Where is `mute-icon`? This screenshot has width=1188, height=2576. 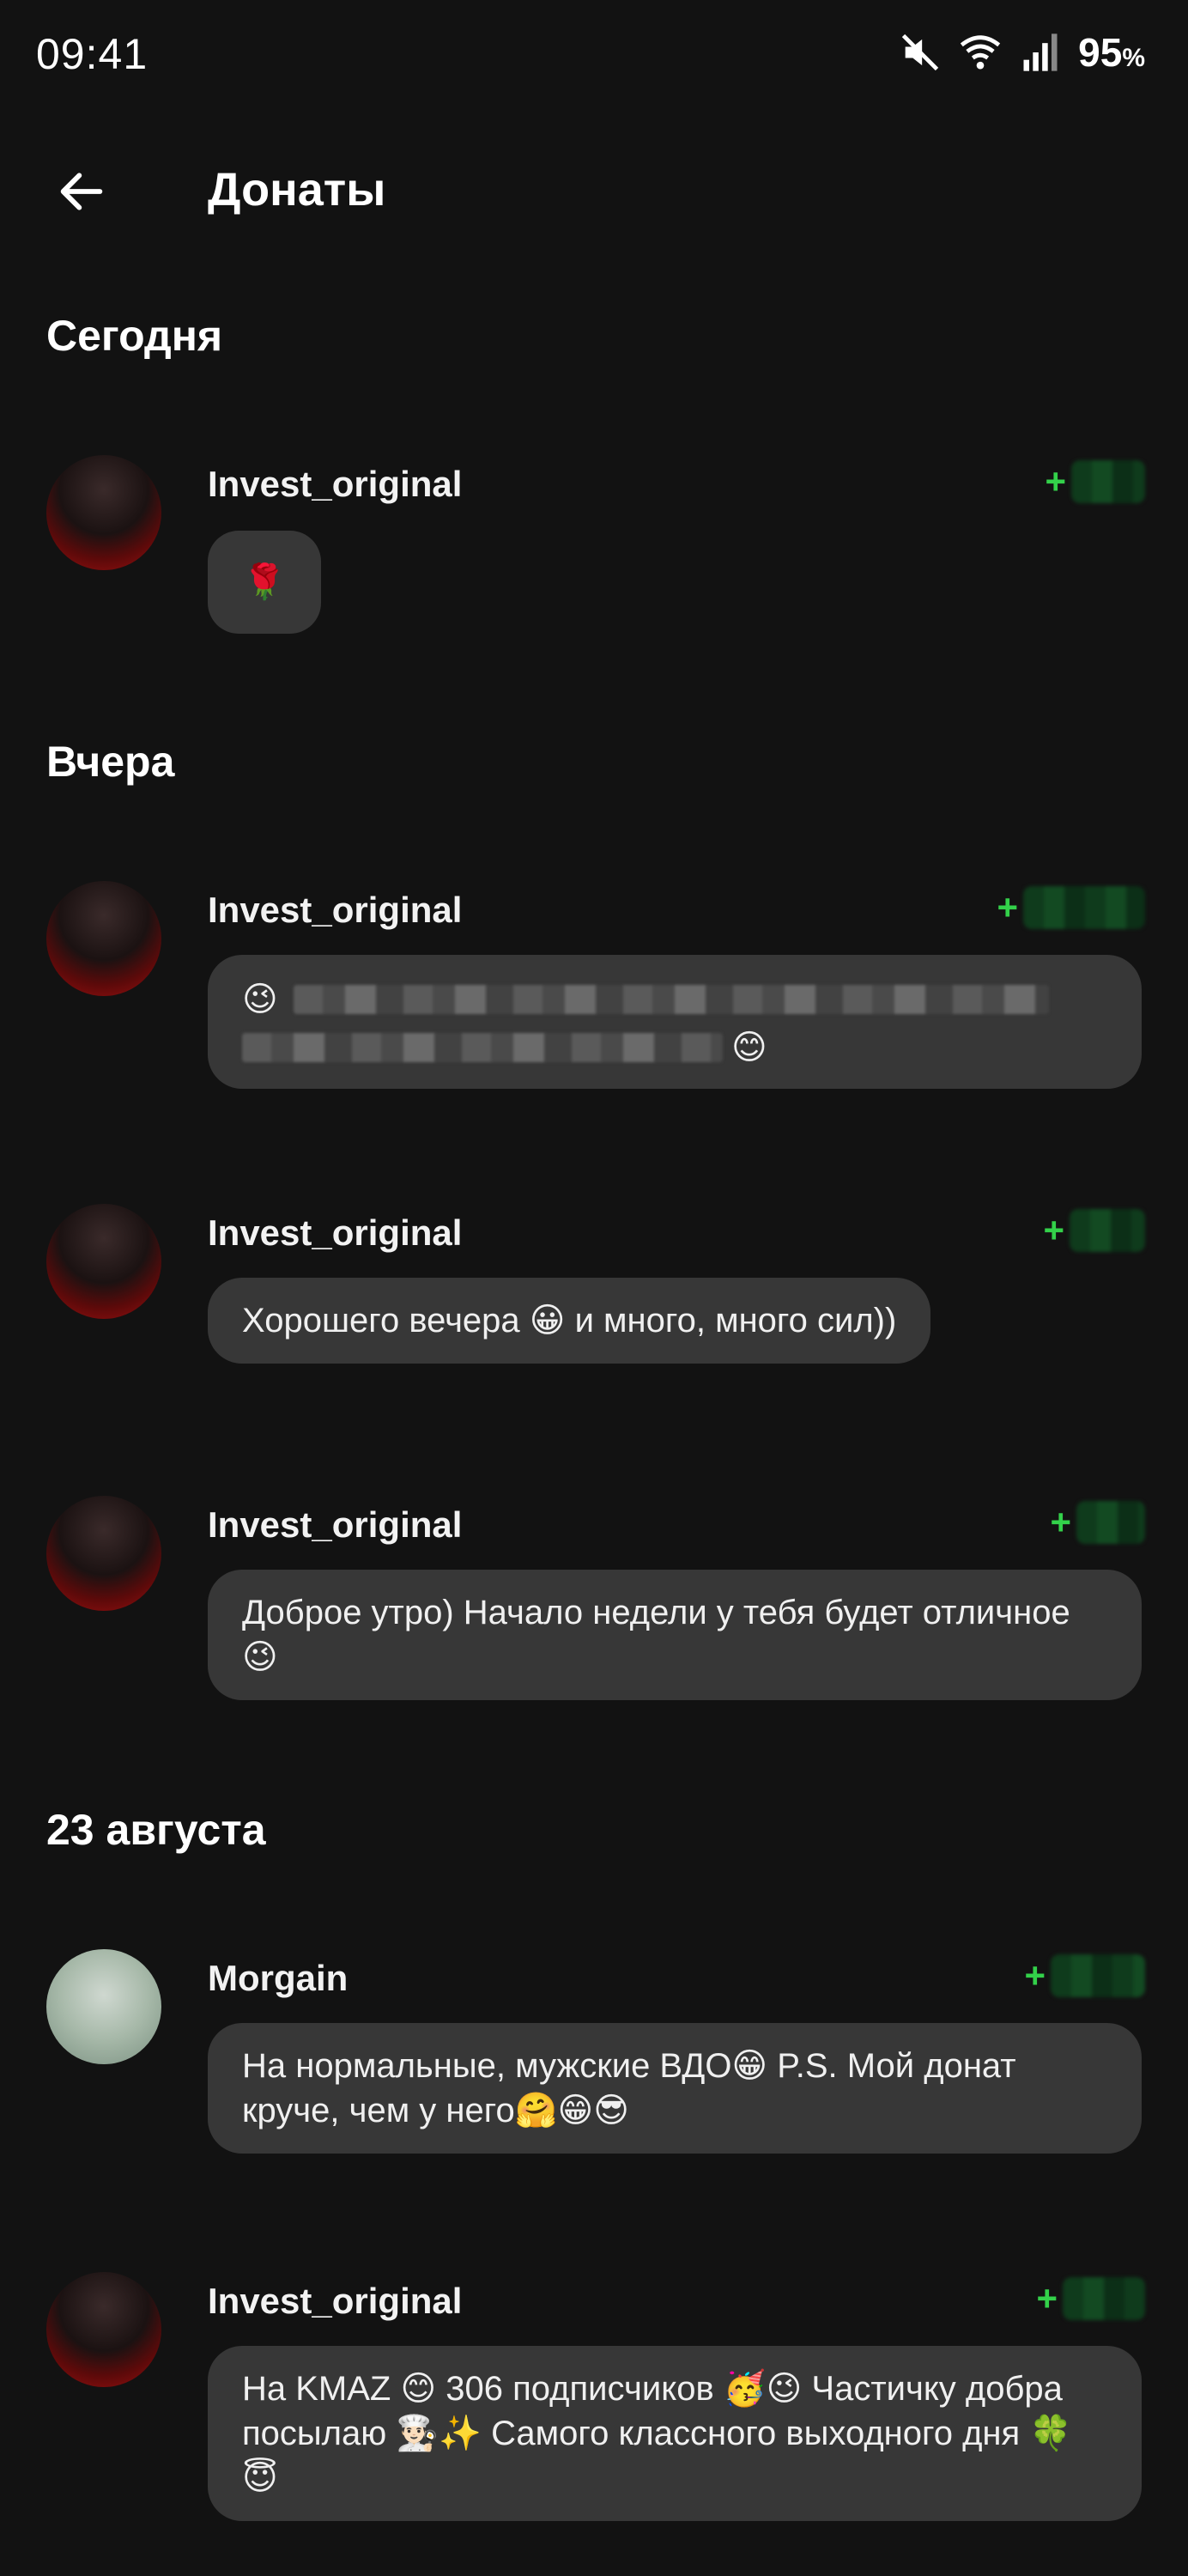
mute-icon is located at coordinates (920, 52).